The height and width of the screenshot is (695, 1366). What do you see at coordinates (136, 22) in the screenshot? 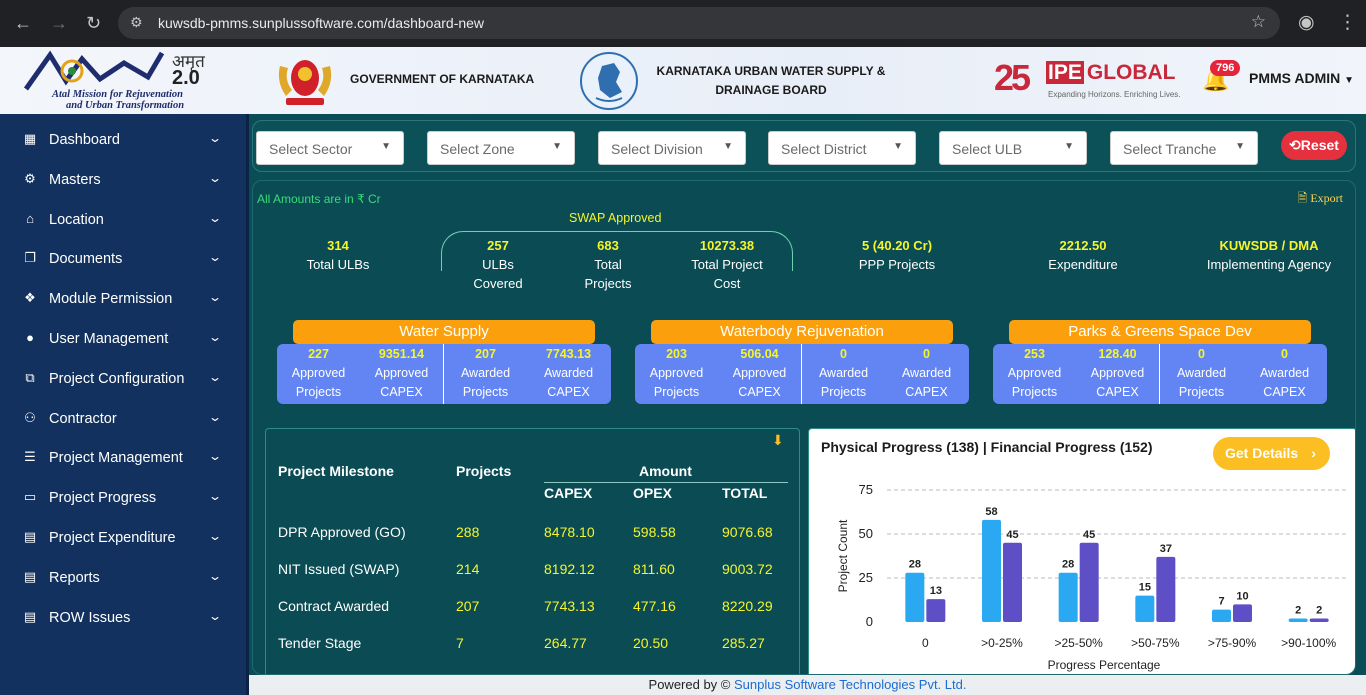
I see `site-settings-icon: ⚙` at bounding box center [136, 22].